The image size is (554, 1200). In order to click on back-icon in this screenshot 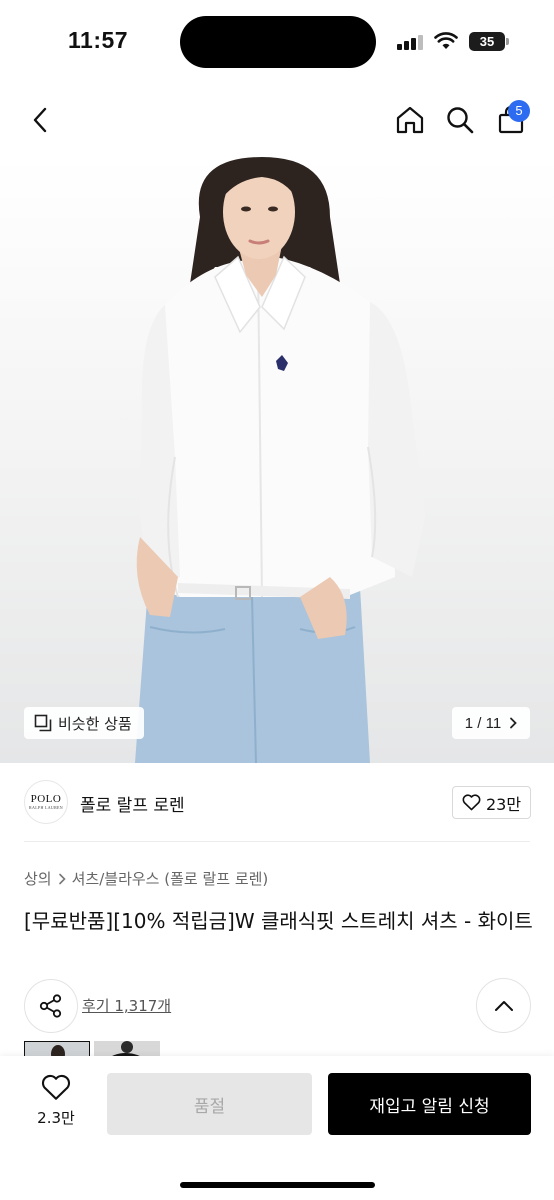, I will do `click(40, 120)`.